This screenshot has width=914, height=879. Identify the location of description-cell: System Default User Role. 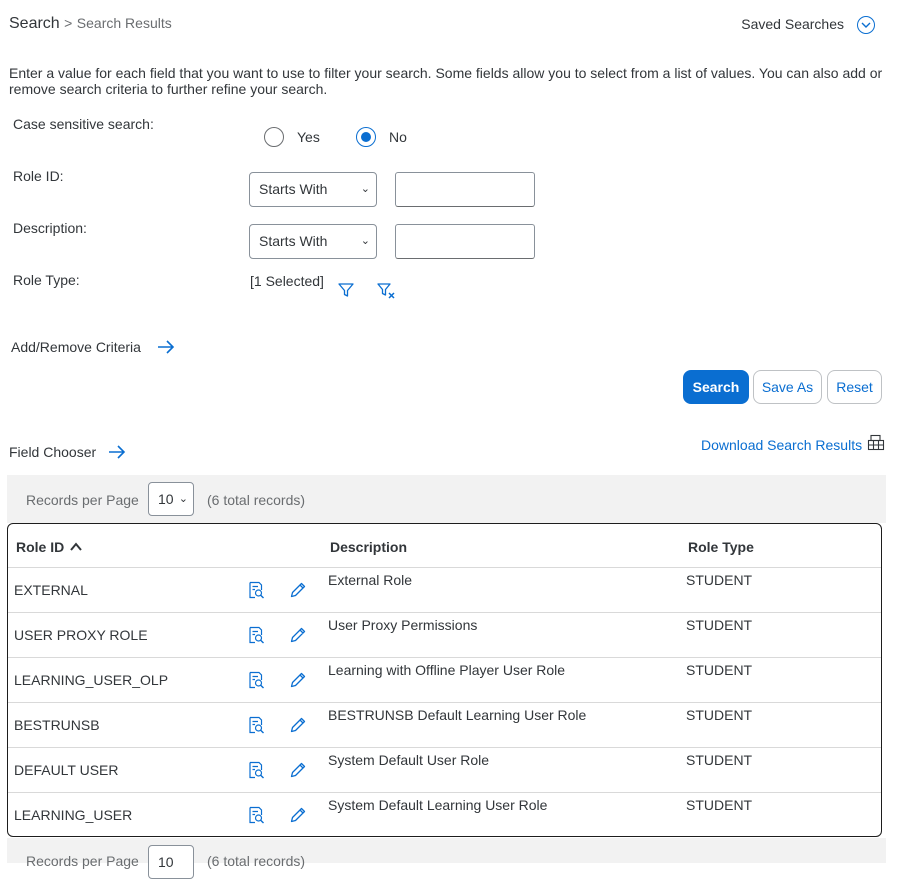
(409, 760).